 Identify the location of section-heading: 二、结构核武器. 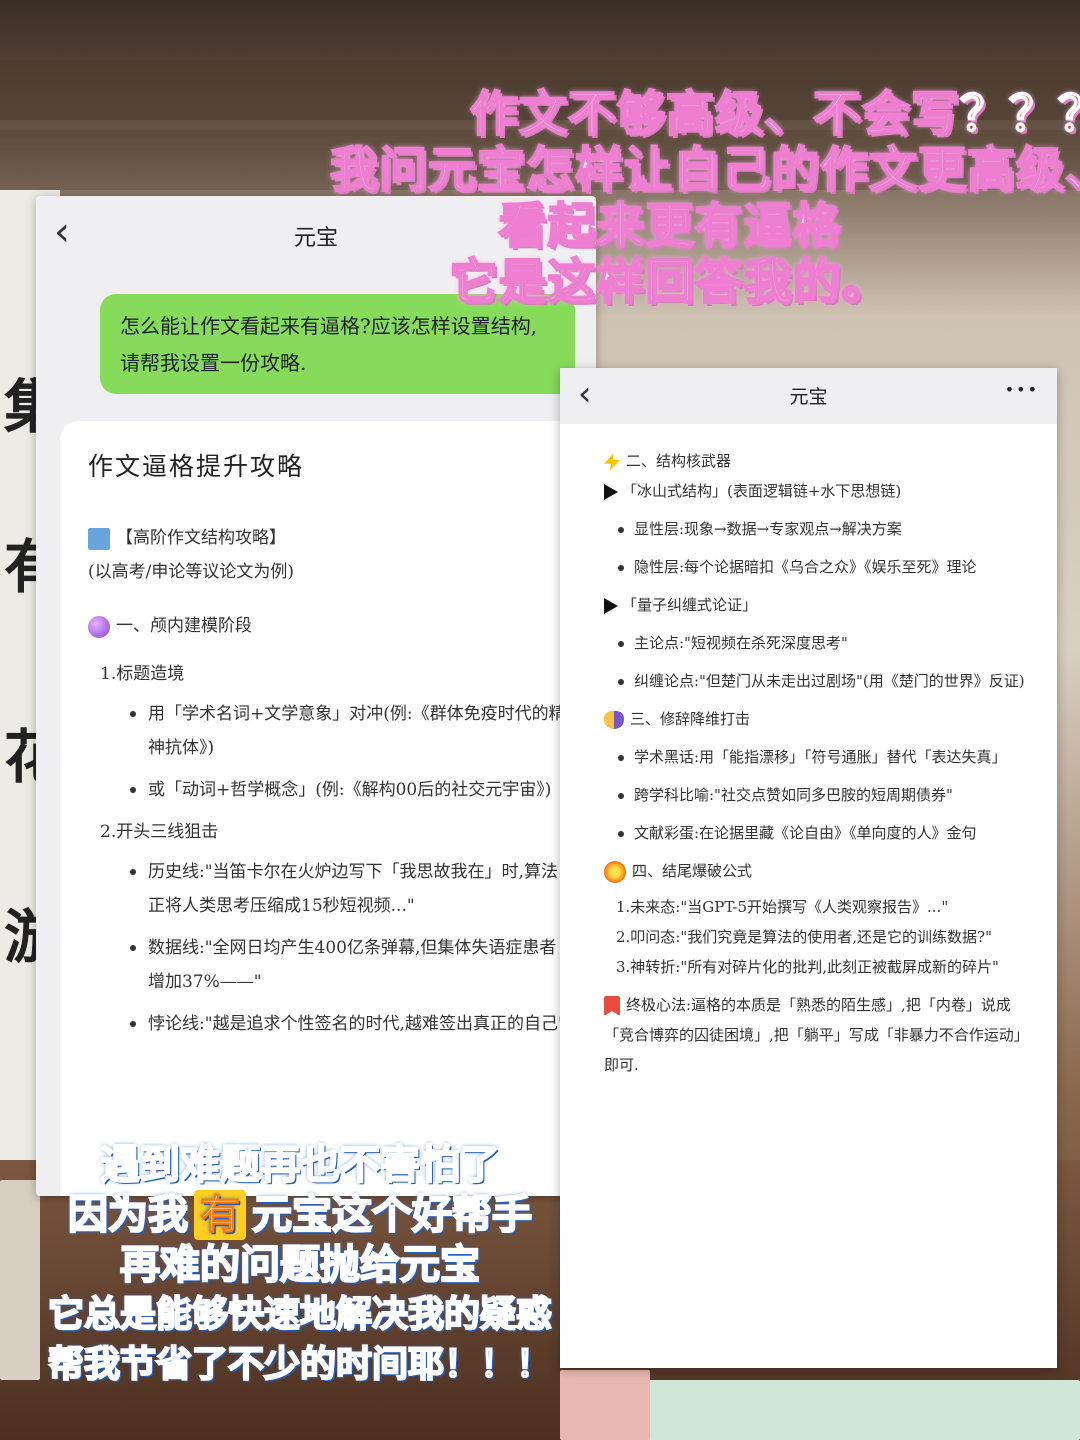
(816, 461).